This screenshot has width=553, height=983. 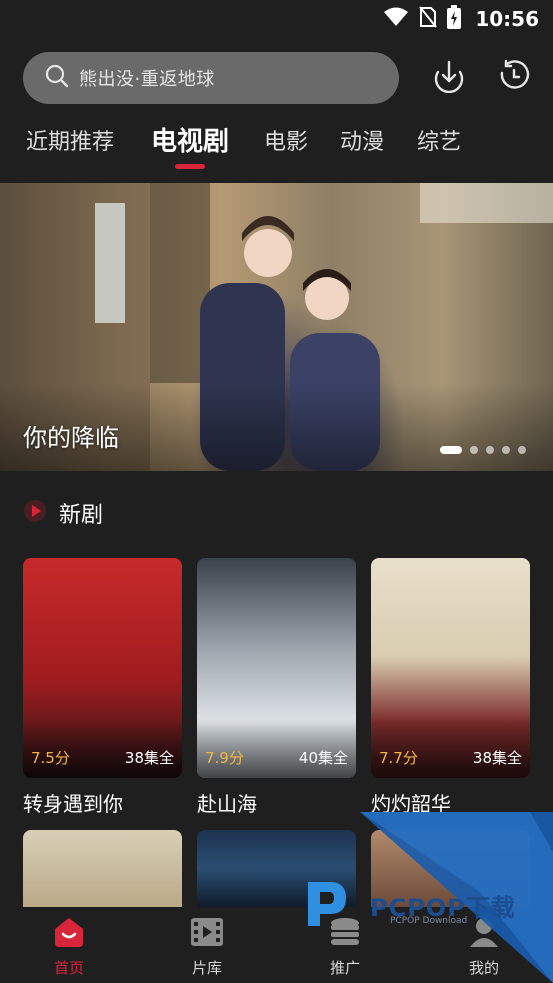 I want to click on search-input: 熊出没·重返地球, so click(x=211, y=78).